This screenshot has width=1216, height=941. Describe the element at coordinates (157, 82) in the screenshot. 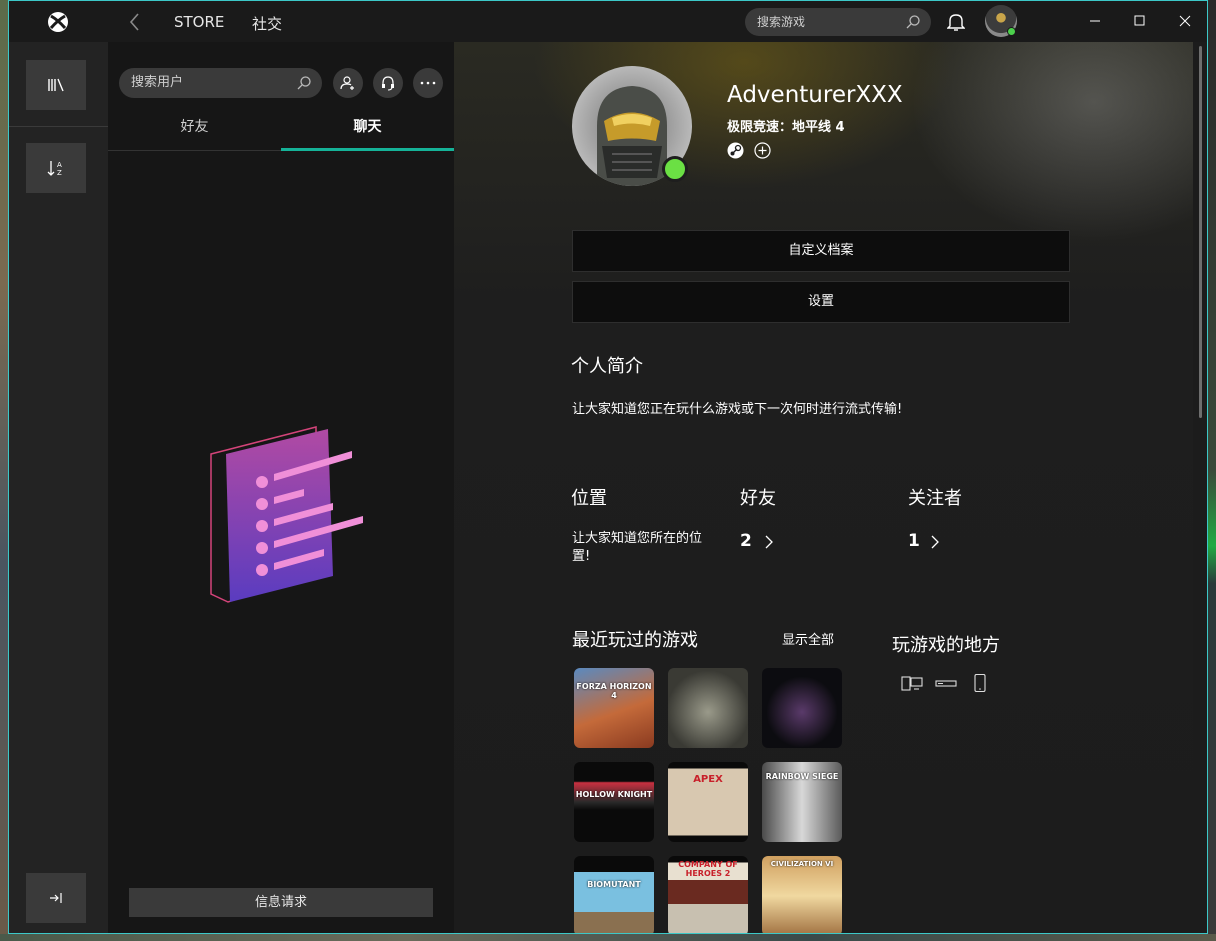

I see `search-users-placeholder: 搜索用户` at that location.